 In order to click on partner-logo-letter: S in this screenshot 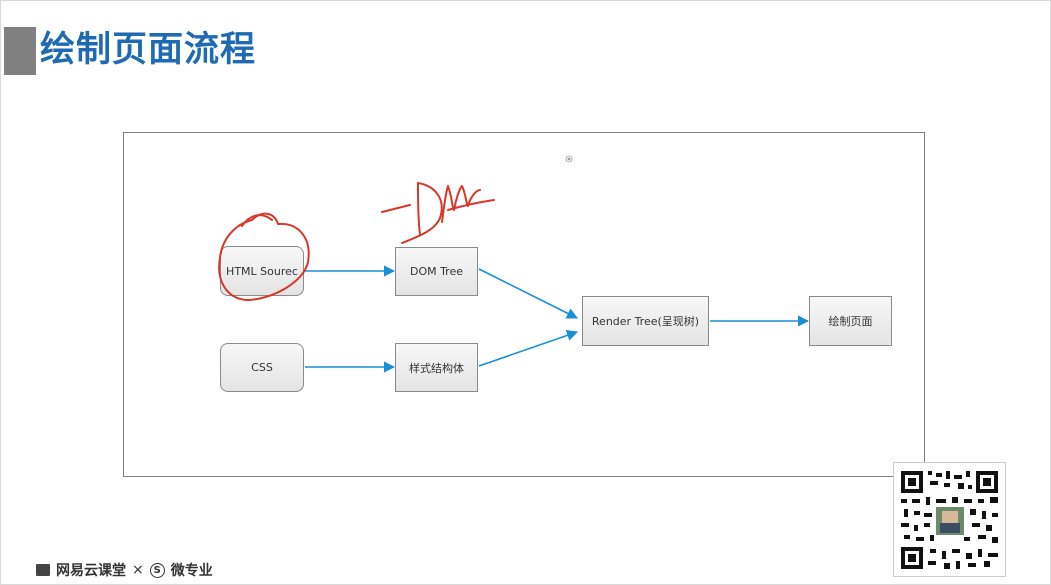, I will do `click(157, 570)`.